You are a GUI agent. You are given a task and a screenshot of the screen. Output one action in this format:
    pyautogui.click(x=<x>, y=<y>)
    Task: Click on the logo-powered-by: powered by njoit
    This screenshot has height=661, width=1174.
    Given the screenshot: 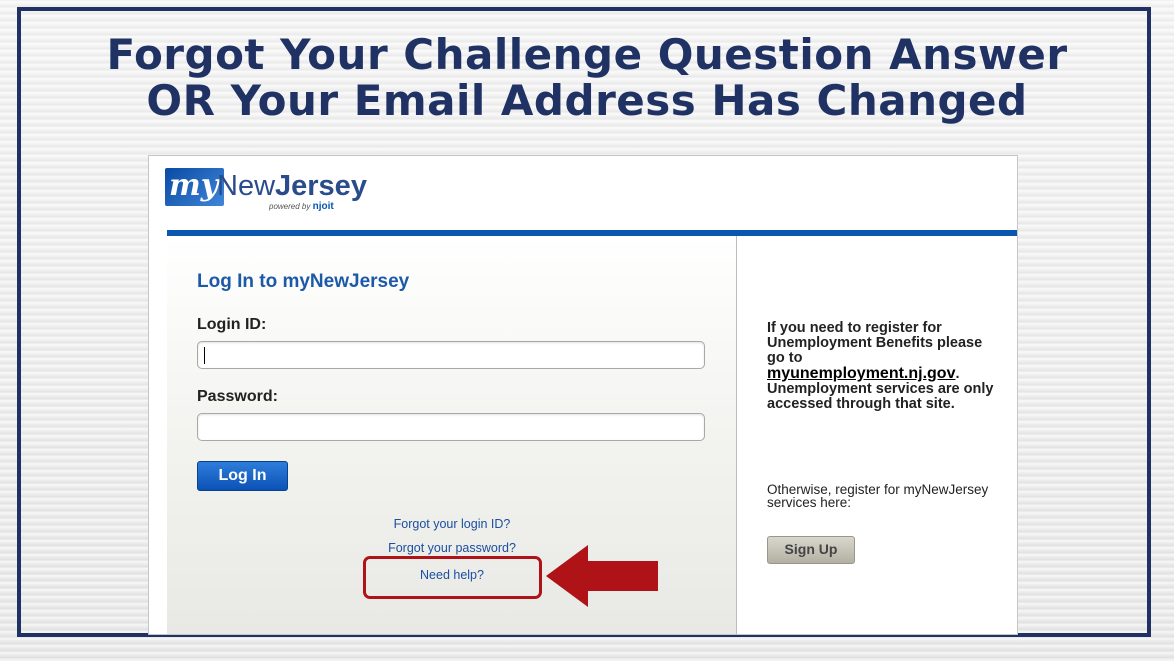 What is the action you would take?
    pyautogui.click(x=301, y=206)
    